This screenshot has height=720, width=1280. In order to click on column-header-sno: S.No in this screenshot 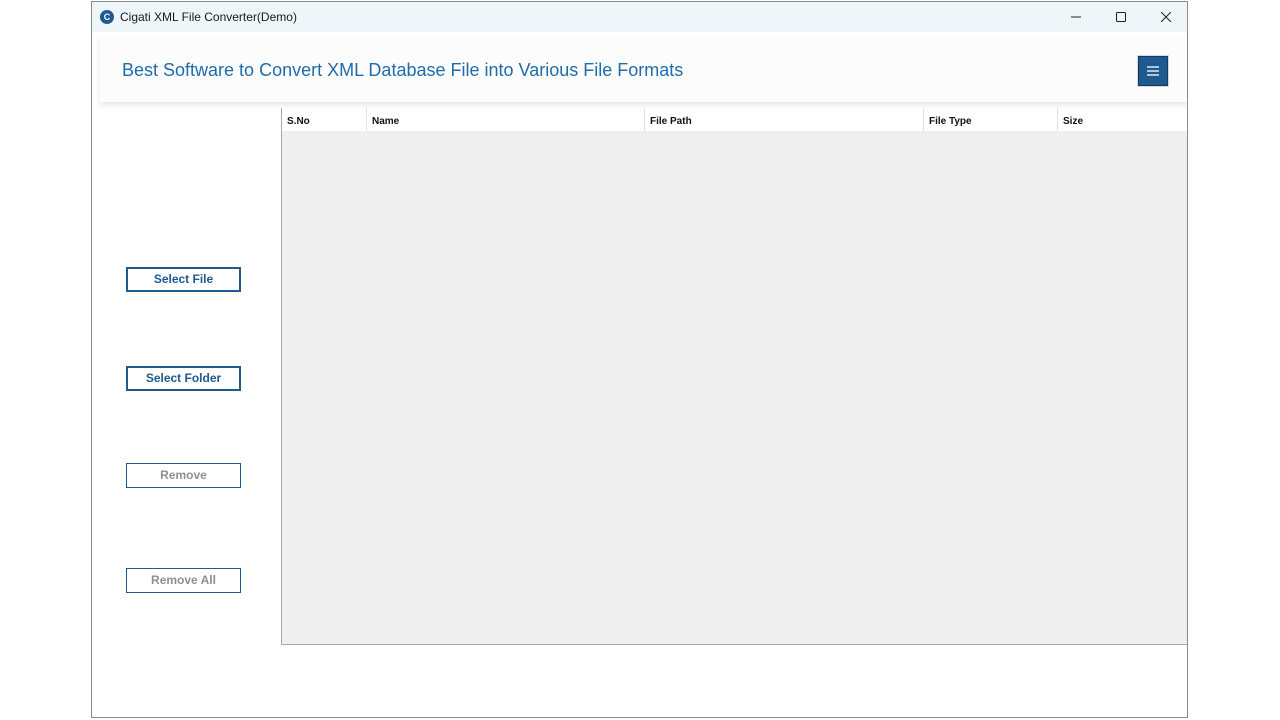, I will do `click(324, 119)`.